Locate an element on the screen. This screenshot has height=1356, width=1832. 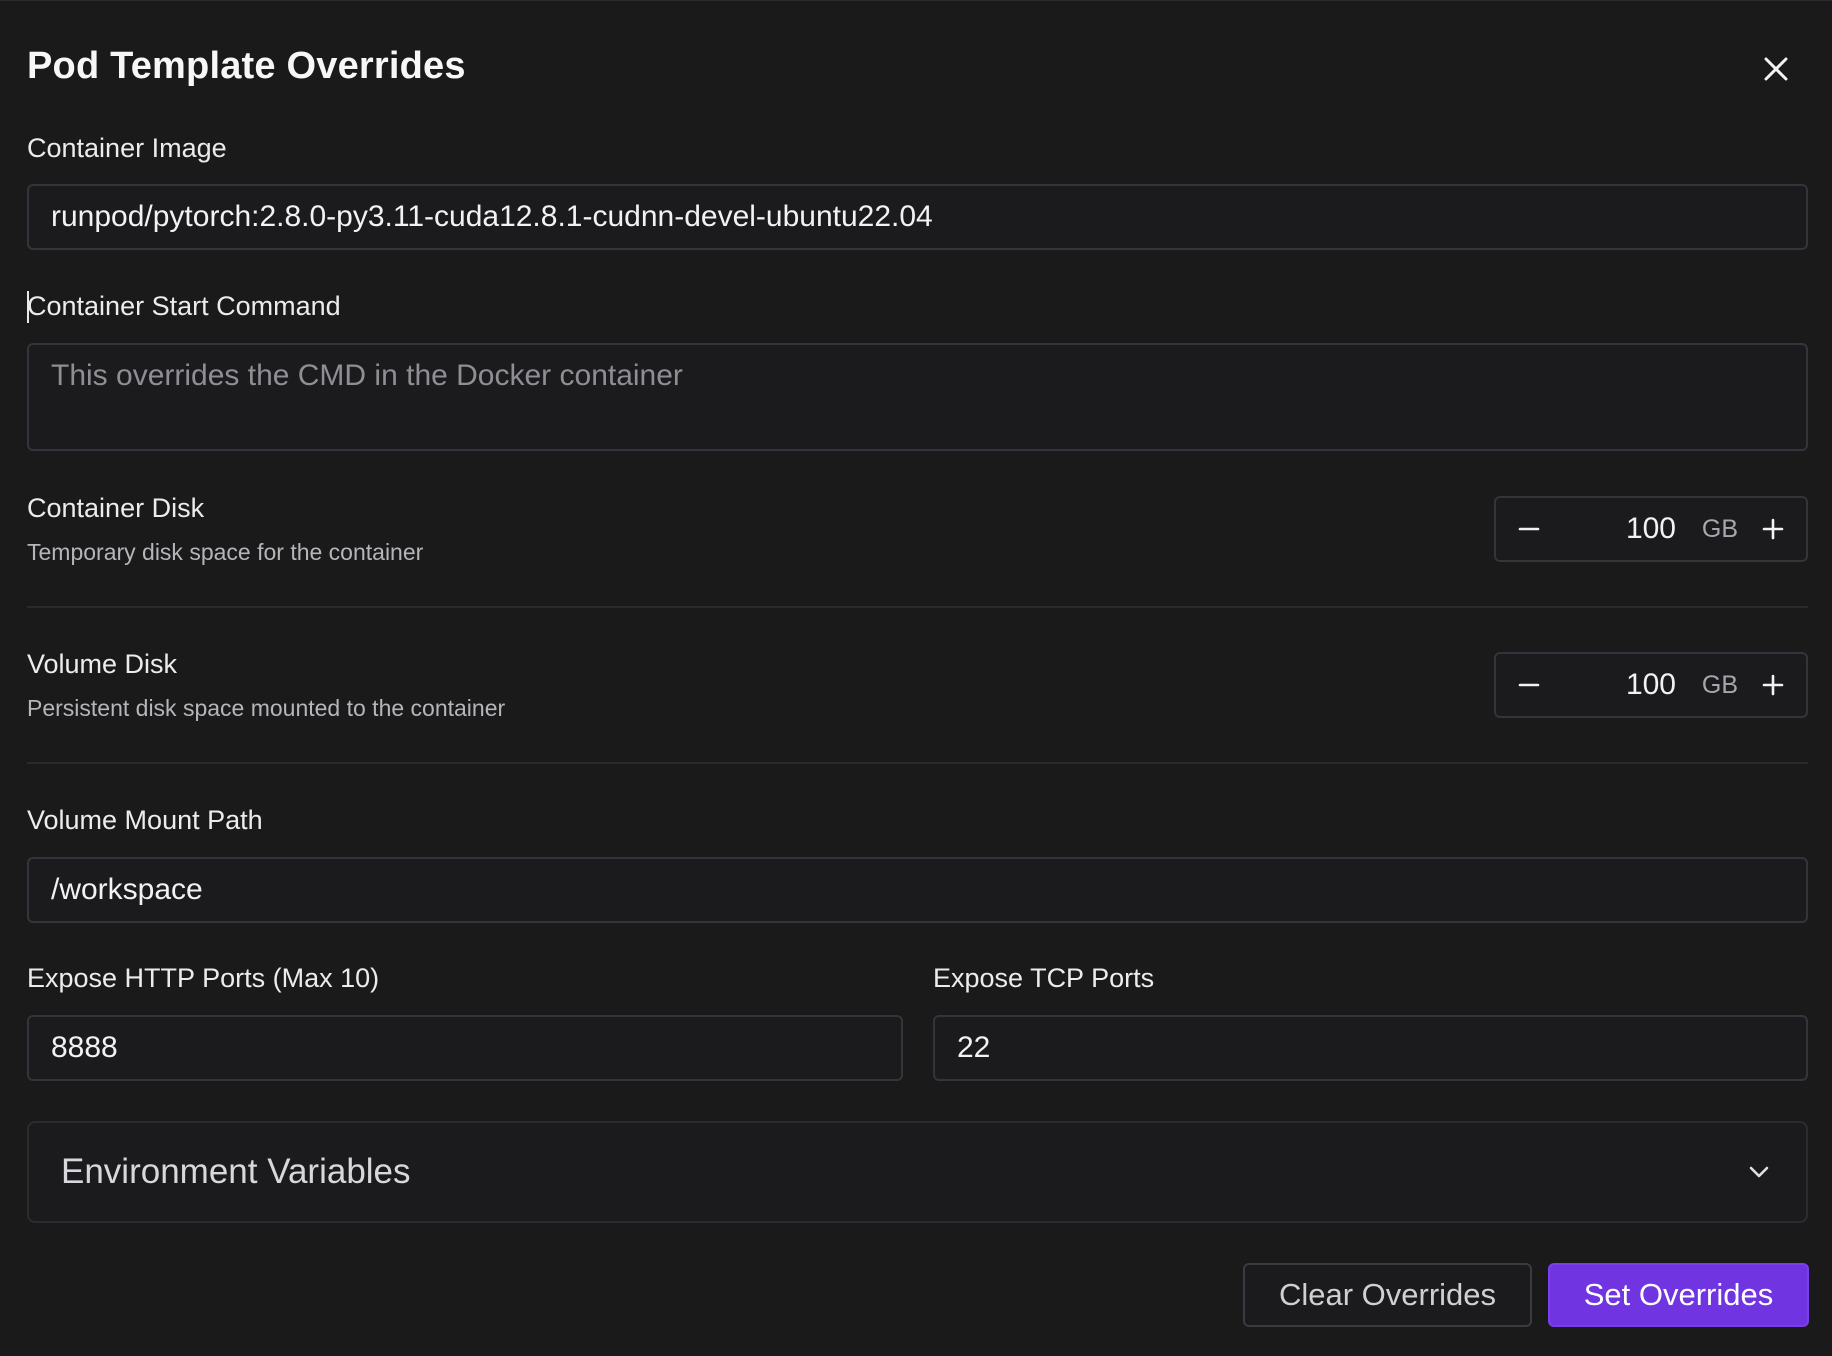
container-disk-decrement-button is located at coordinates (1529, 529).